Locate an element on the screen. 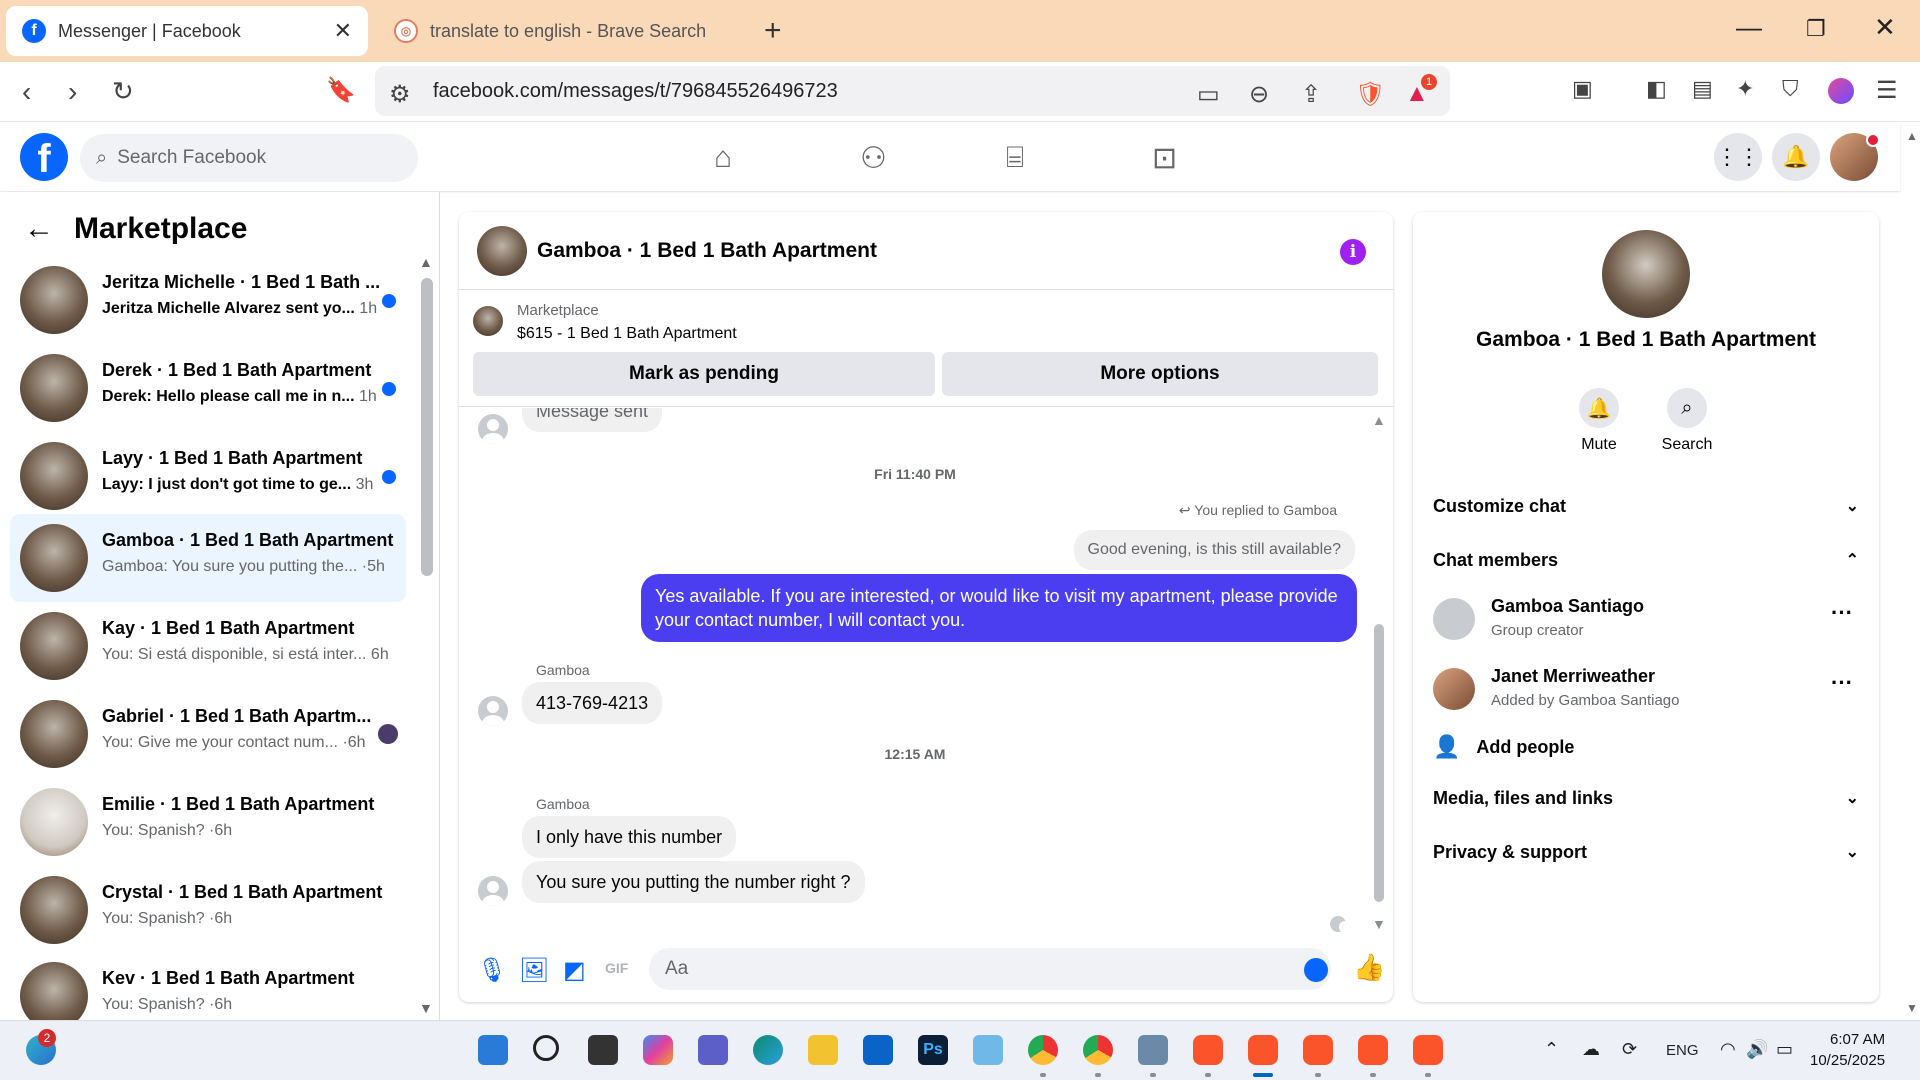 The width and height of the screenshot is (1920, 1080). gaming-icon: ⊡ is located at coordinates (1164, 158).